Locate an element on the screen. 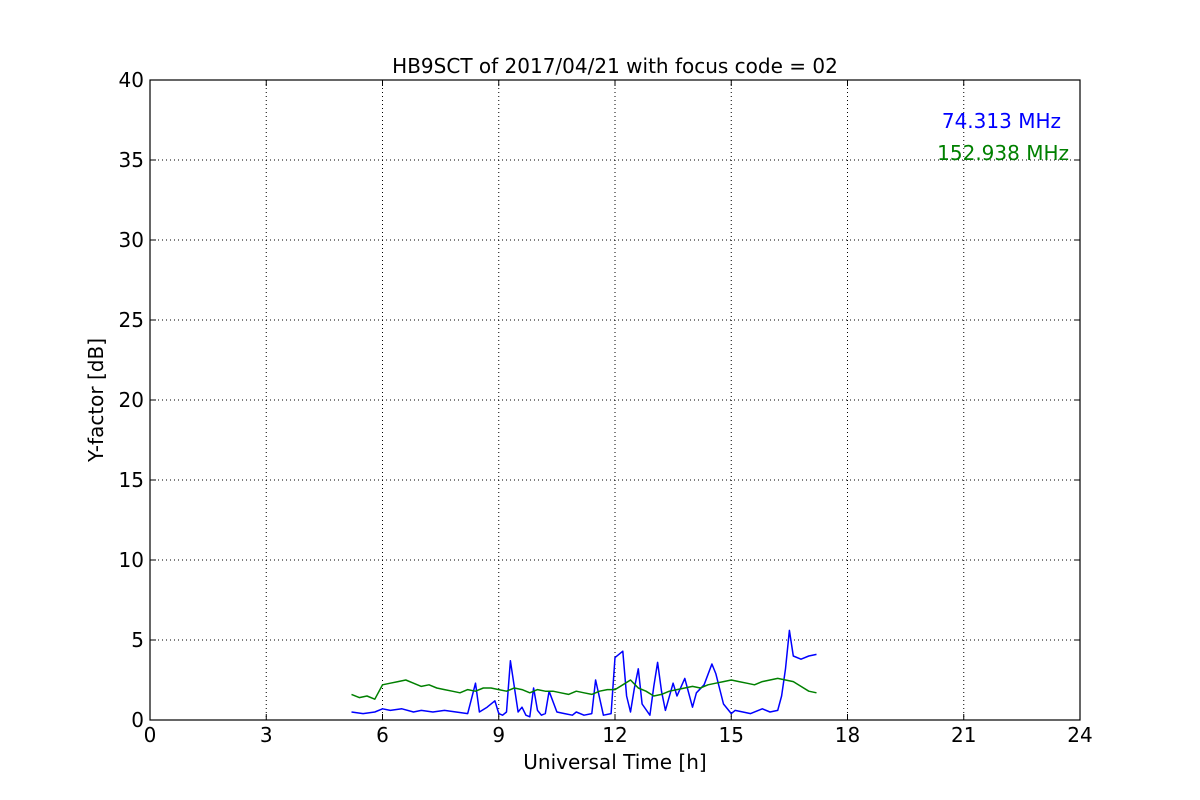 Image resolution: width=1200 pixels, height=800 pixels. x-tick-label: 0 is located at coordinates (150, 735).